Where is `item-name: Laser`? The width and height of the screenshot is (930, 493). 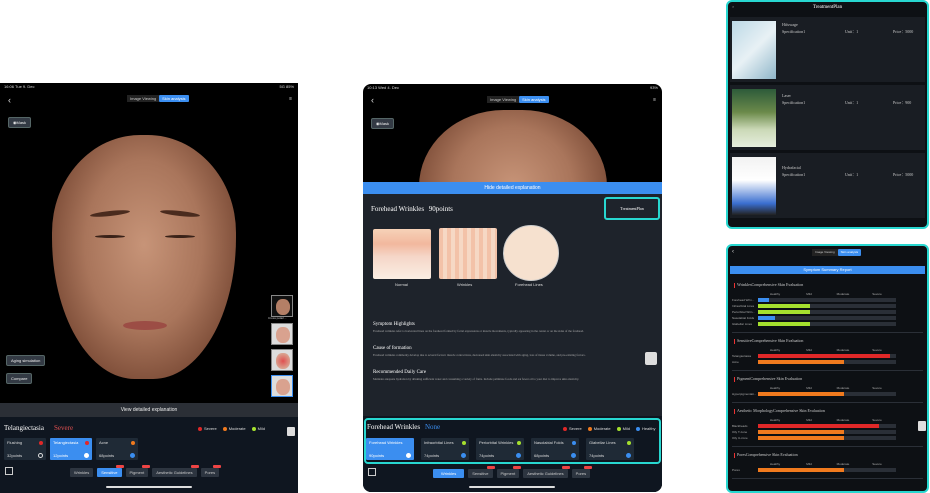
item-name: Laser is located at coordinates (786, 95).